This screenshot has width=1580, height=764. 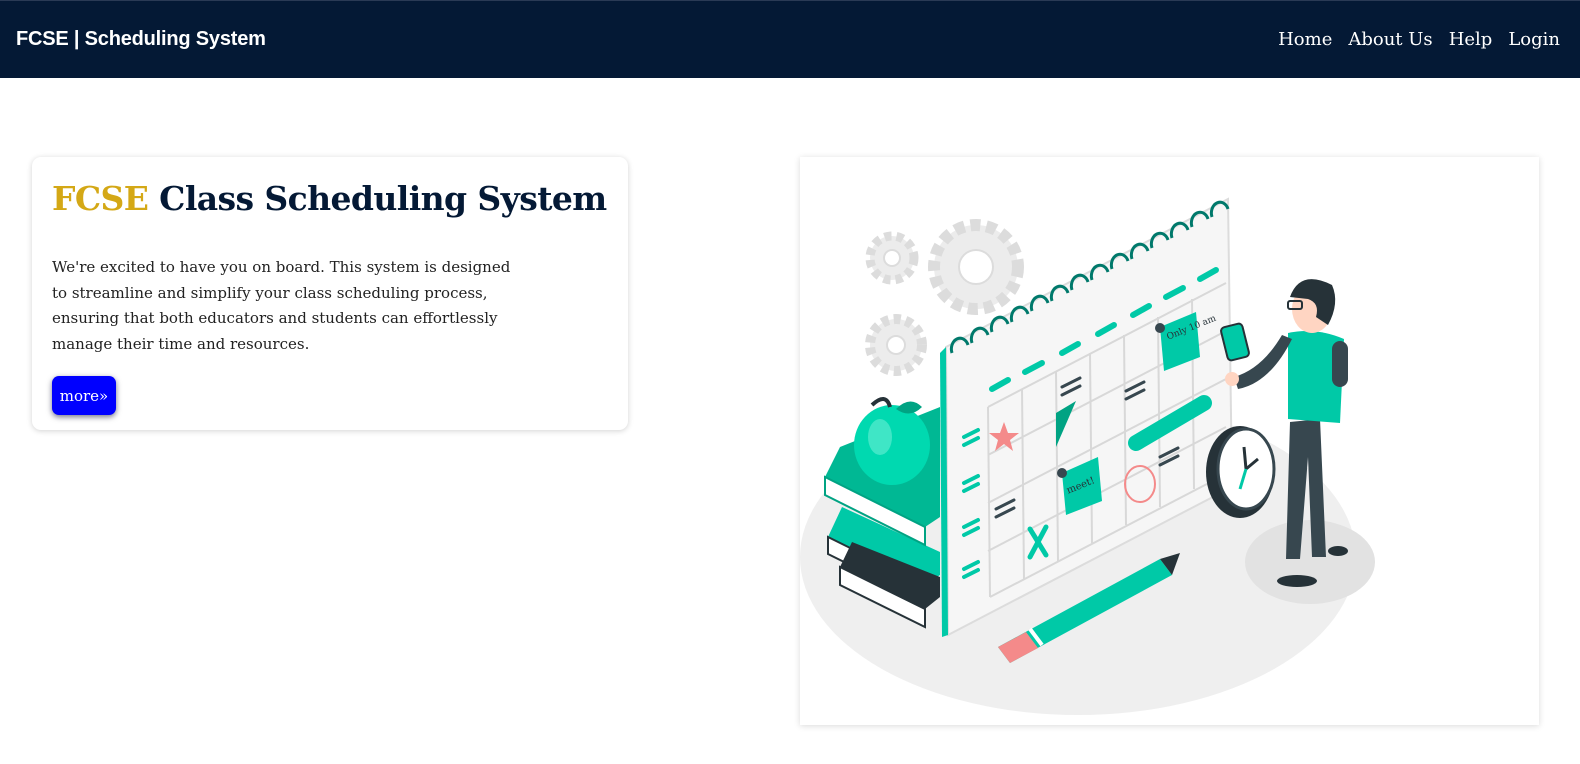 What do you see at coordinates (141, 39) in the screenshot?
I see `brand-logo-link: FCSE | Scheduling System` at bounding box center [141, 39].